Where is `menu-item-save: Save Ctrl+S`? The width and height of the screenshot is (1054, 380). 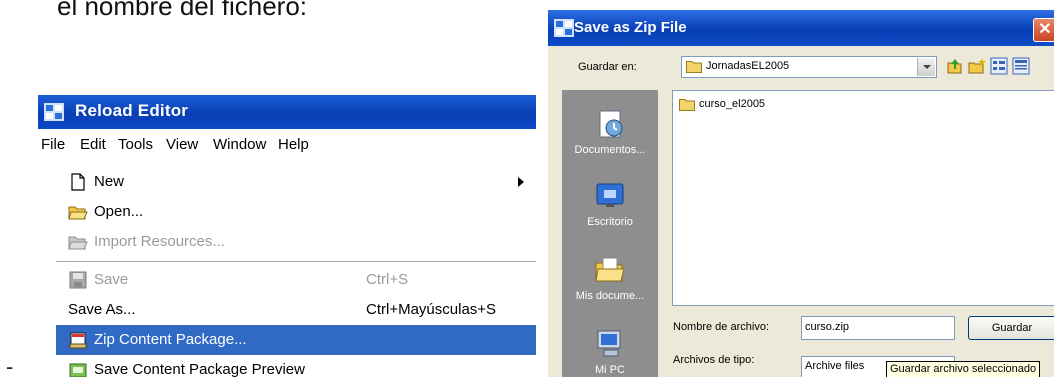
menu-item-save: Save Ctrl+S is located at coordinates (296, 280).